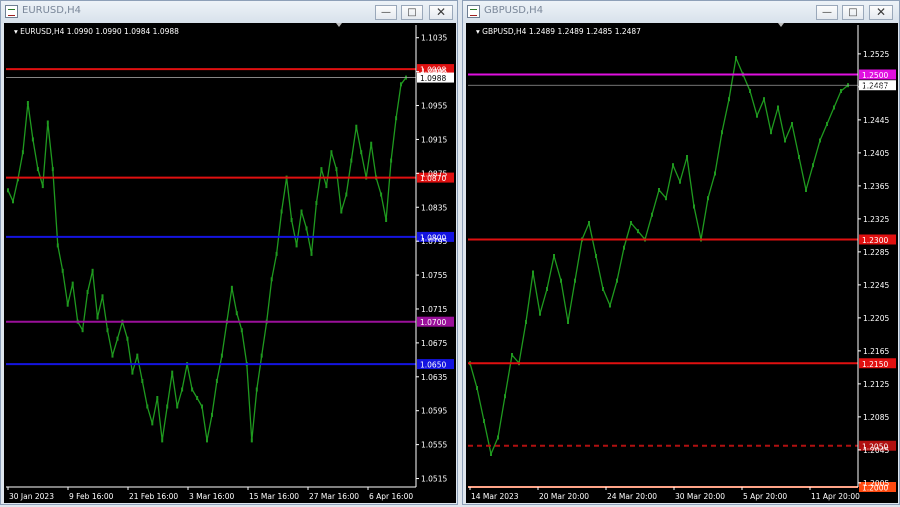 This screenshot has height=507, width=900. What do you see at coordinates (91, 496) in the screenshot?
I see `x-tick-label: 9 Feb 16:00` at bounding box center [91, 496].